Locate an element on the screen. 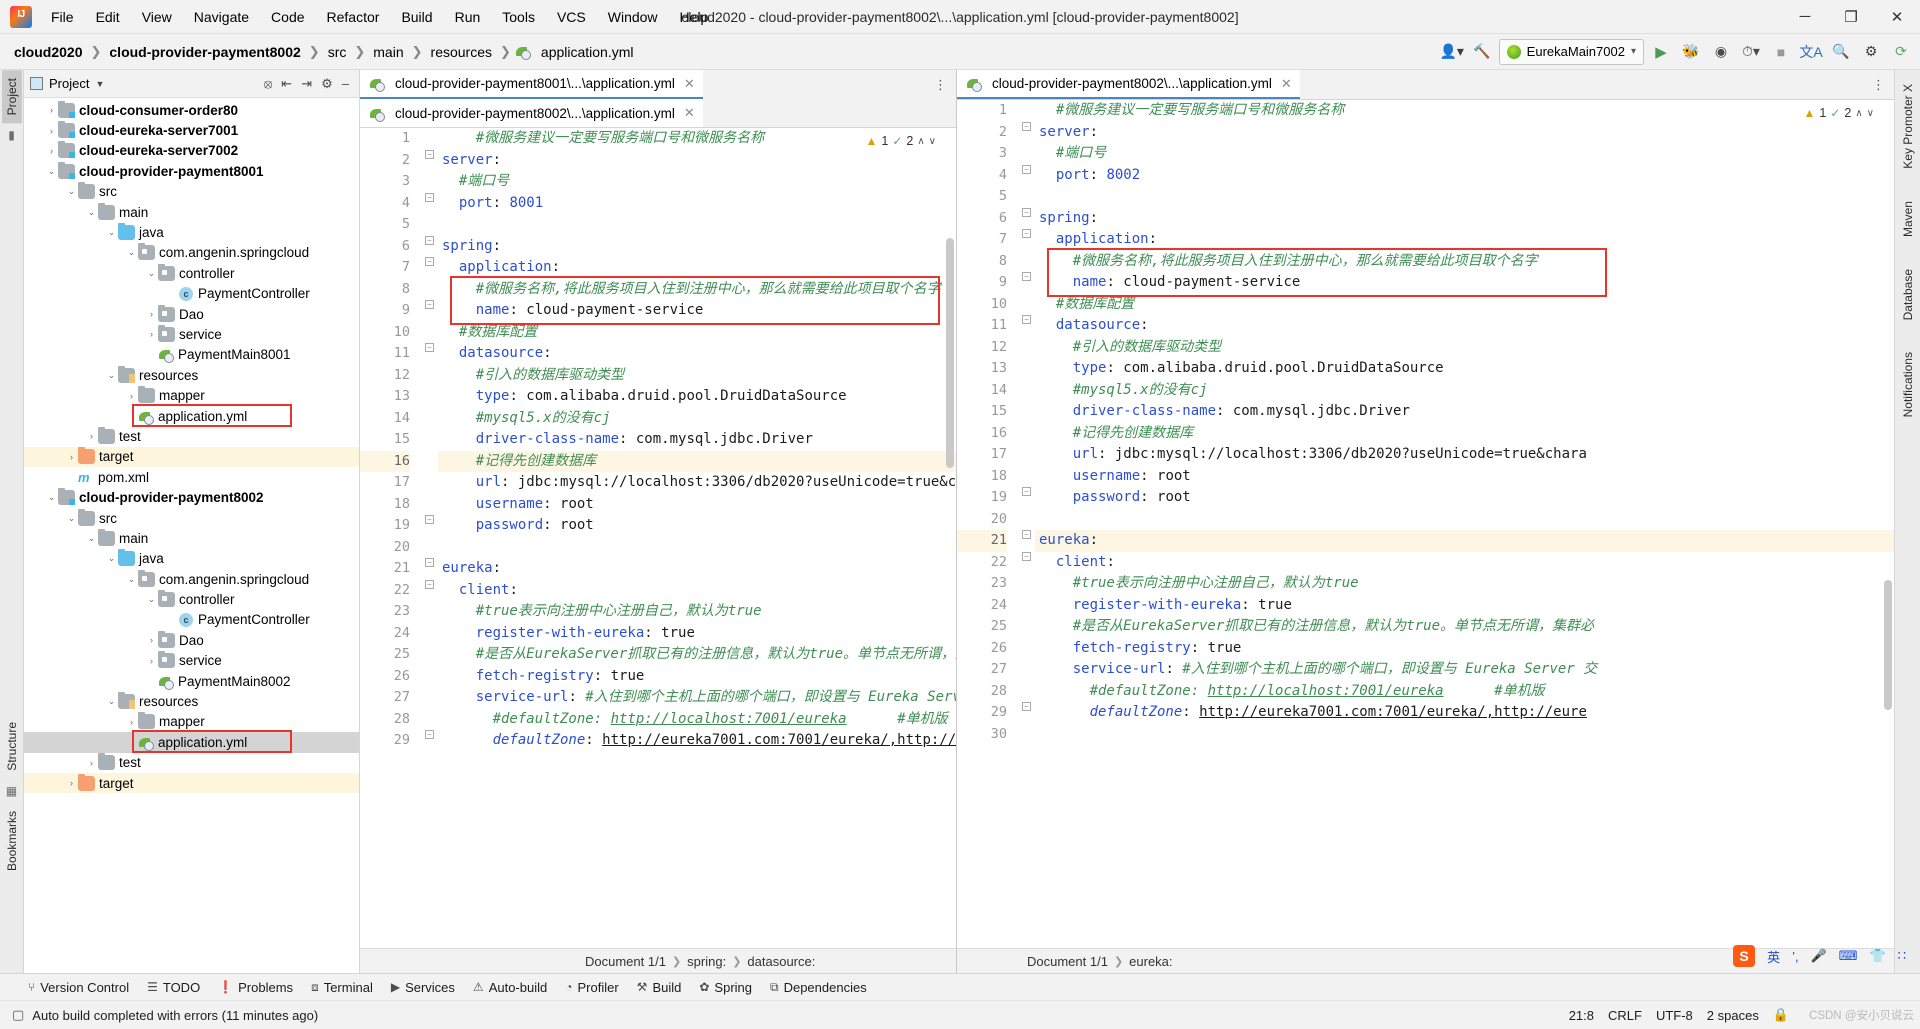 The image size is (1920, 1029). line-number: 12 is located at coordinates (385, 376).